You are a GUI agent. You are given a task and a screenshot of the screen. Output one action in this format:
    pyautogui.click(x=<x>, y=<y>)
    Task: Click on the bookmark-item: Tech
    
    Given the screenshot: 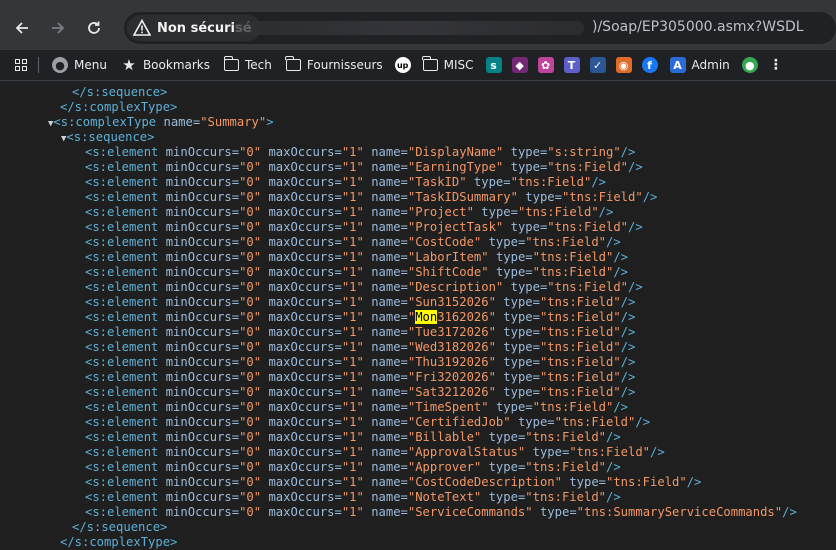 What is the action you would take?
    pyautogui.click(x=248, y=65)
    